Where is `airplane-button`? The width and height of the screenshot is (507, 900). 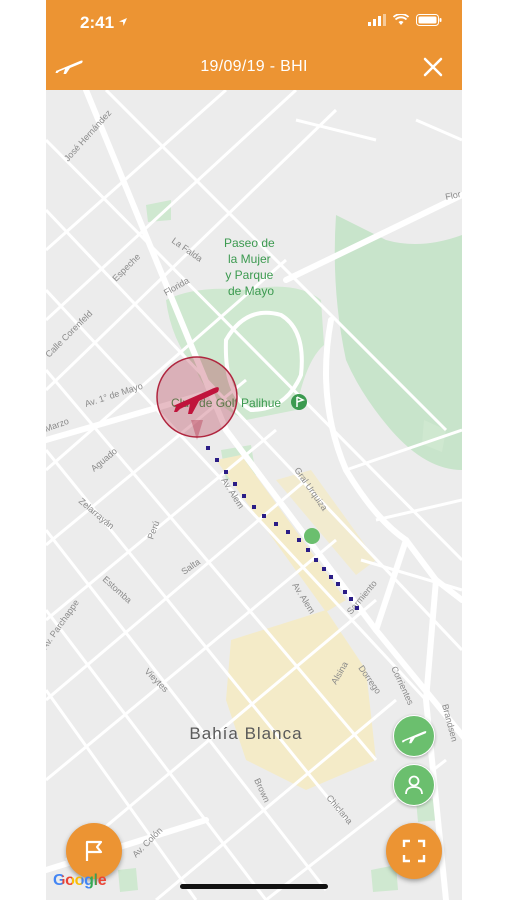
airplane-button is located at coordinates (414, 736).